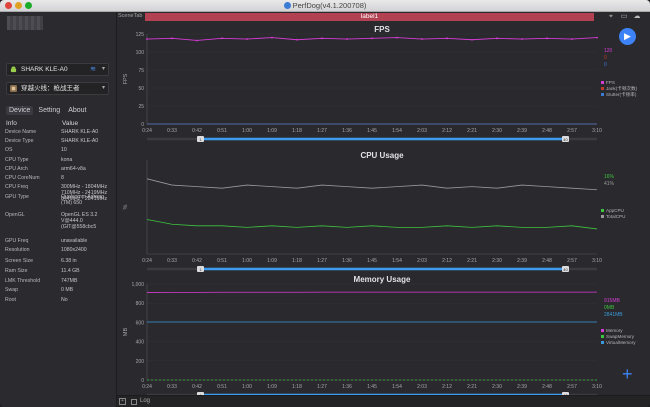 This screenshot has width=650, height=407. Describe the element at coordinates (74, 241) in the screenshot. I see `info-value: unavailable` at that location.